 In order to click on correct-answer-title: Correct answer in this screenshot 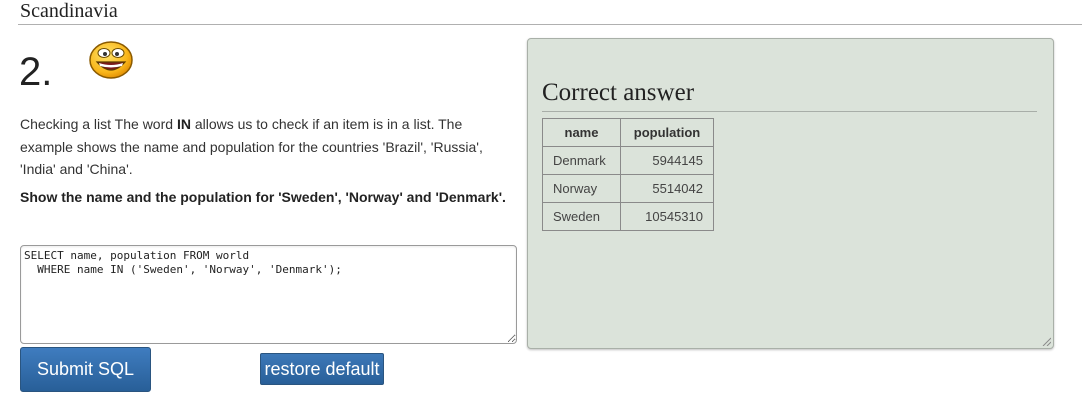, I will do `click(618, 92)`.